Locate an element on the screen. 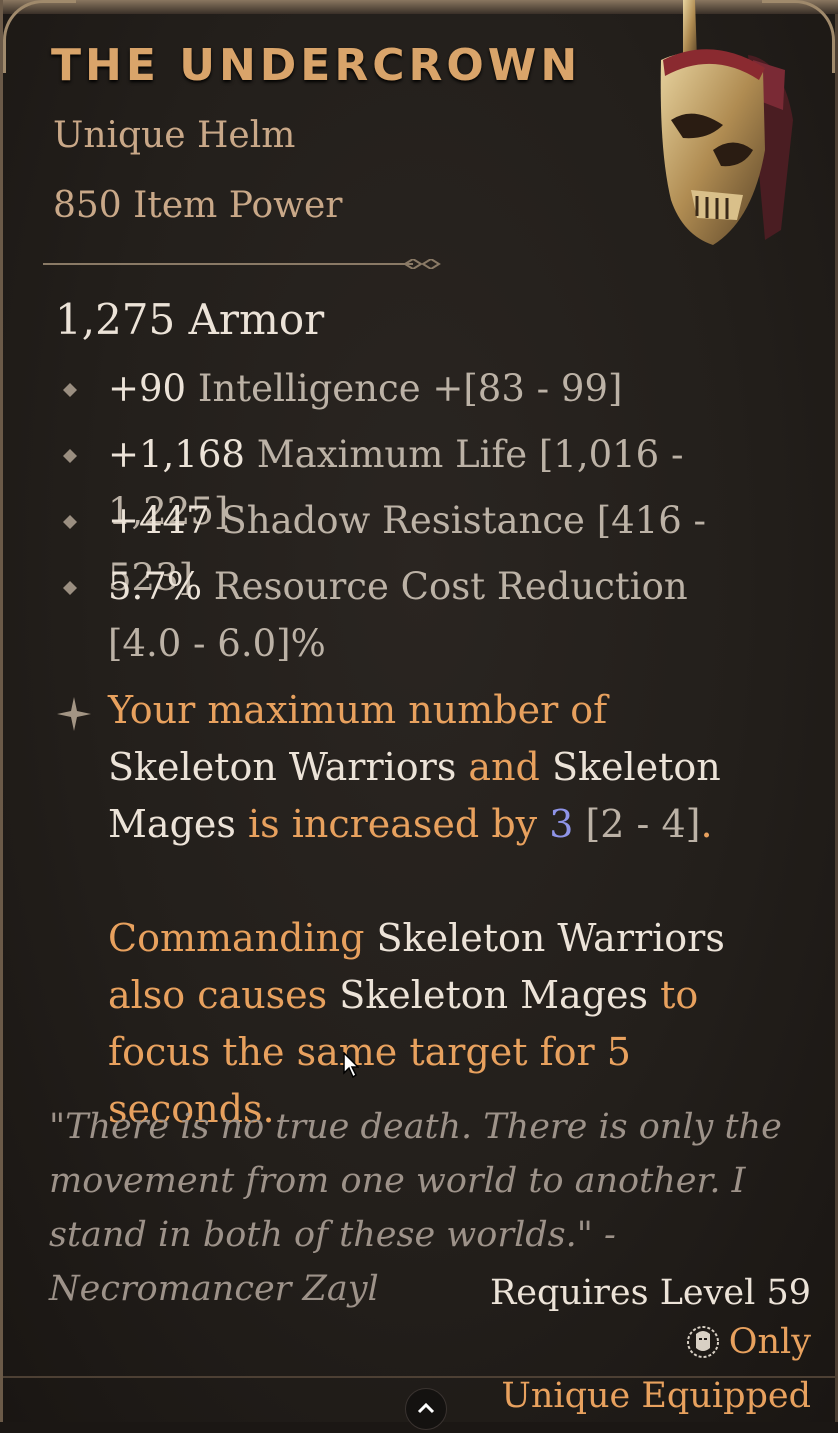  unique-equipped-label: Unique Equipped is located at coordinates (656, 1396).